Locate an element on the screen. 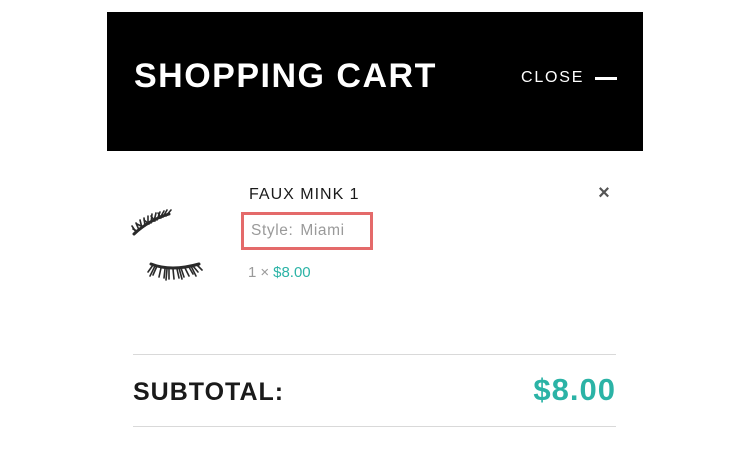 This screenshot has width=750, height=450. subtotal-label: SUBTOTAL: is located at coordinates (209, 392).